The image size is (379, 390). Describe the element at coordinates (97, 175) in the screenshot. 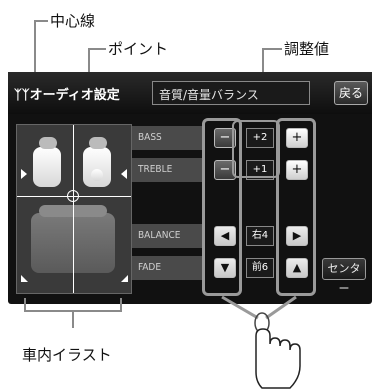

I see `listening-point-marker` at that location.